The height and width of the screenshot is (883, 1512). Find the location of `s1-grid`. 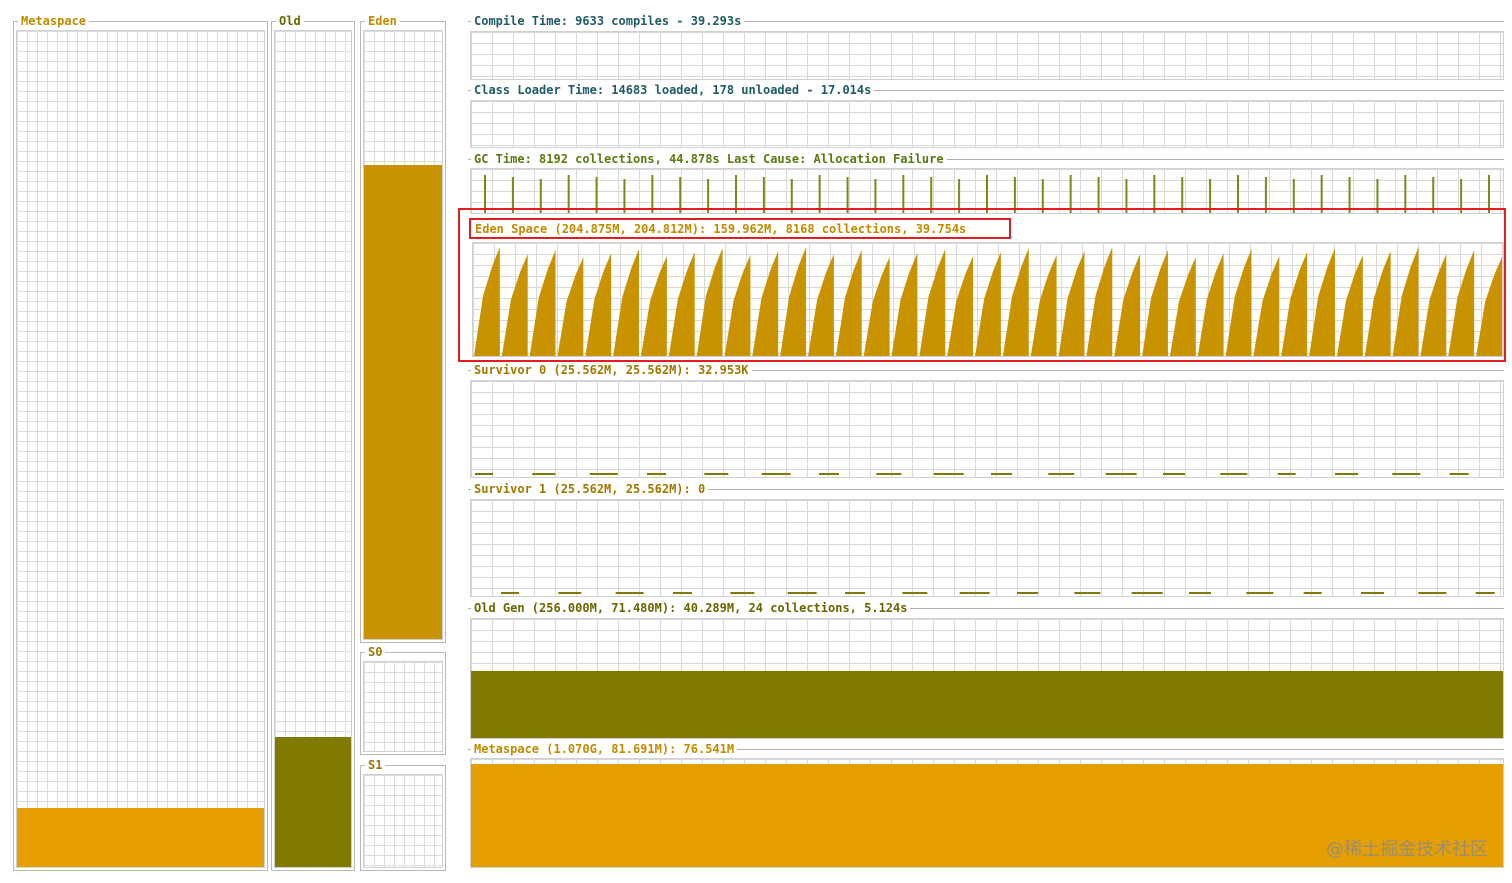

s1-grid is located at coordinates (403, 821).